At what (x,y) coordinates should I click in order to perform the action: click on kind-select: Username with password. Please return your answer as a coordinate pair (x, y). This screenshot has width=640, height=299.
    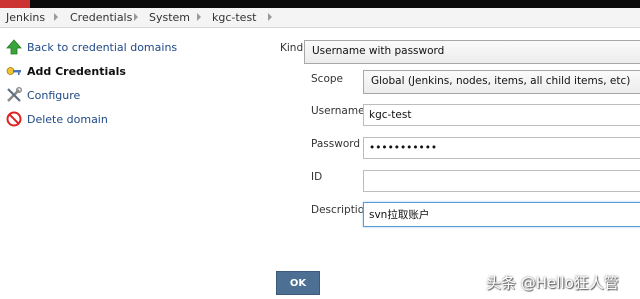
    Looking at the image, I should click on (472, 52).